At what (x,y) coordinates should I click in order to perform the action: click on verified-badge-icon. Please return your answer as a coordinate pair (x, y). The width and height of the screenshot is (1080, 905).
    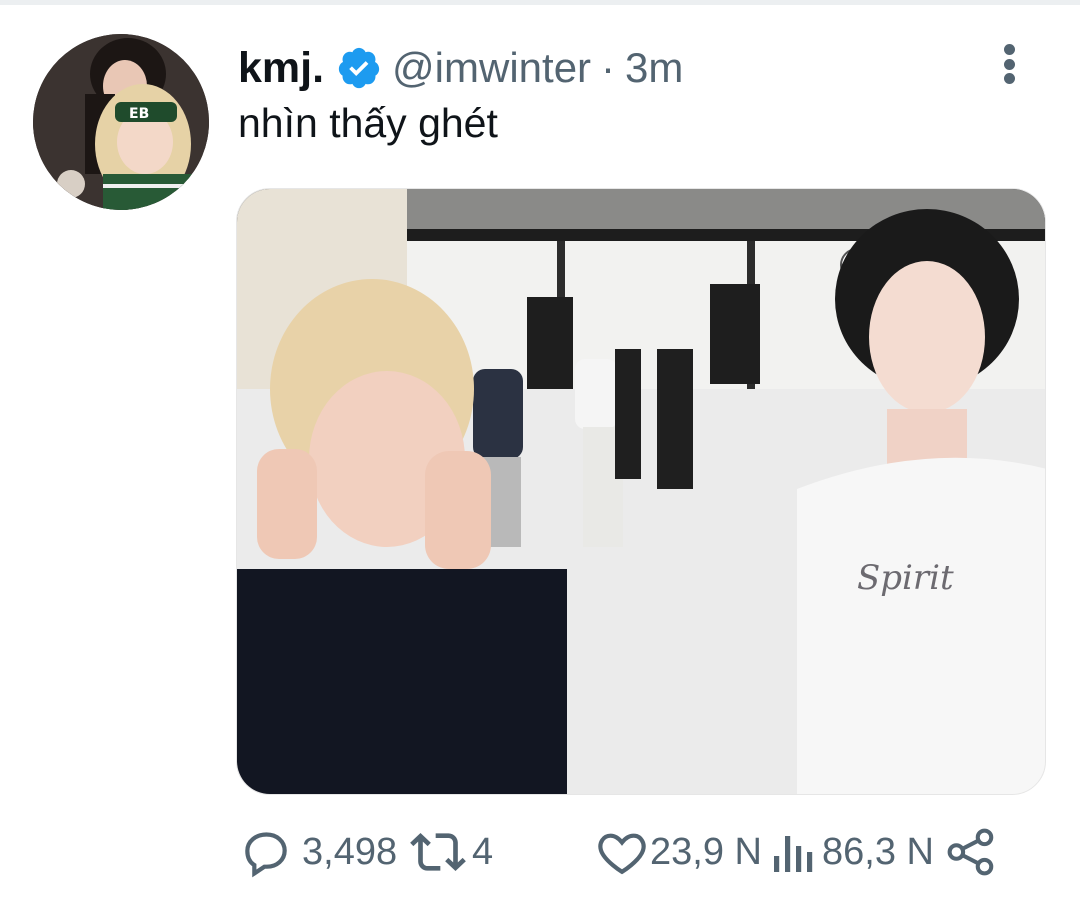
    Looking at the image, I should click on (359, 68).